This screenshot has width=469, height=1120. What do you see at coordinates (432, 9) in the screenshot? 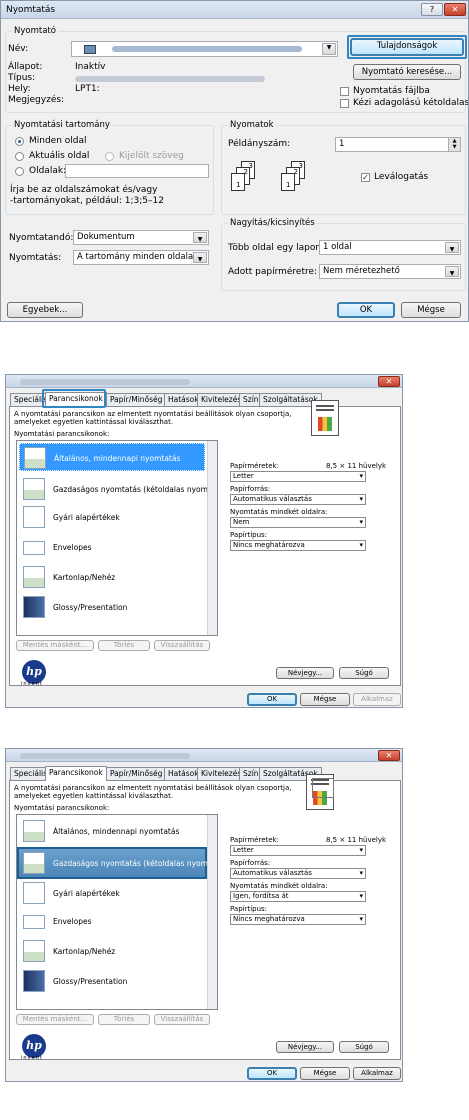
I see `help-button: ?` at bounding box center [432, 9].